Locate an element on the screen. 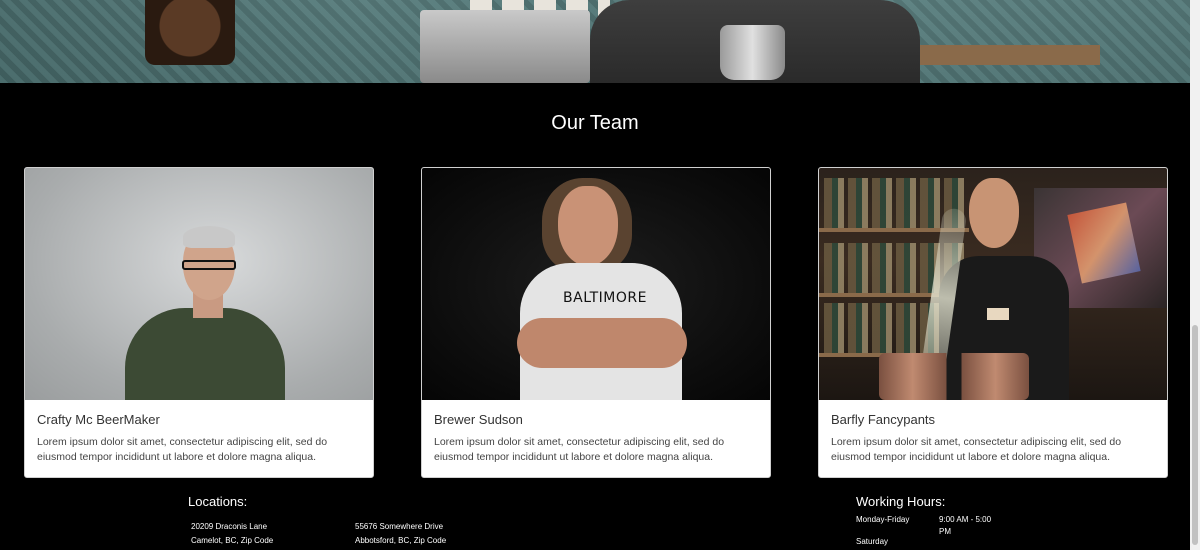  location-city: Abbotsford, BC, Zip Code is located at coordinates (401, 540).